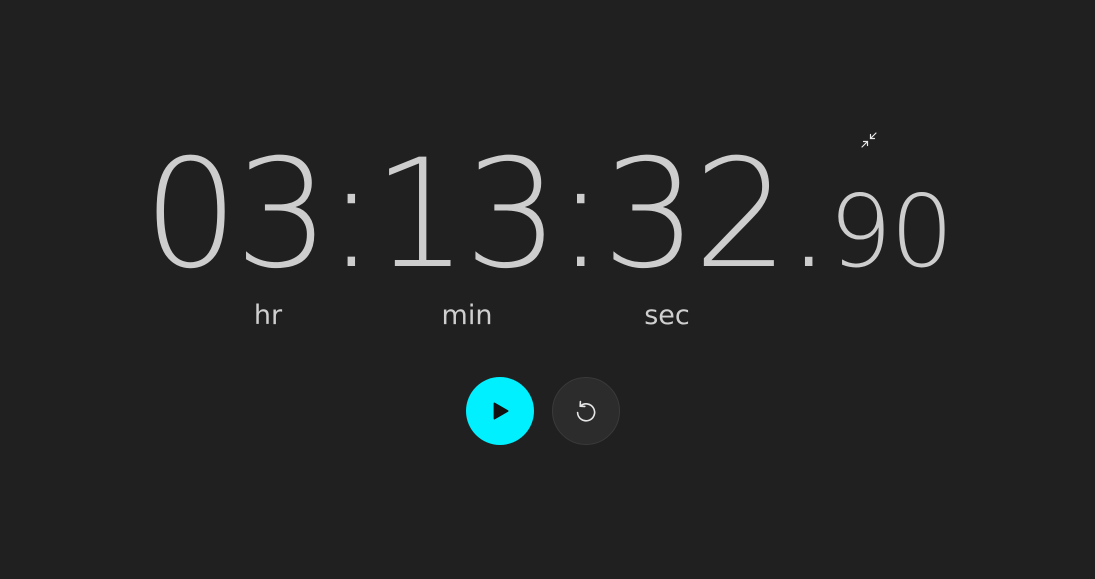 The image size is (1095, 579). I want to click on hundredths-value: 90, so click(891, 231).